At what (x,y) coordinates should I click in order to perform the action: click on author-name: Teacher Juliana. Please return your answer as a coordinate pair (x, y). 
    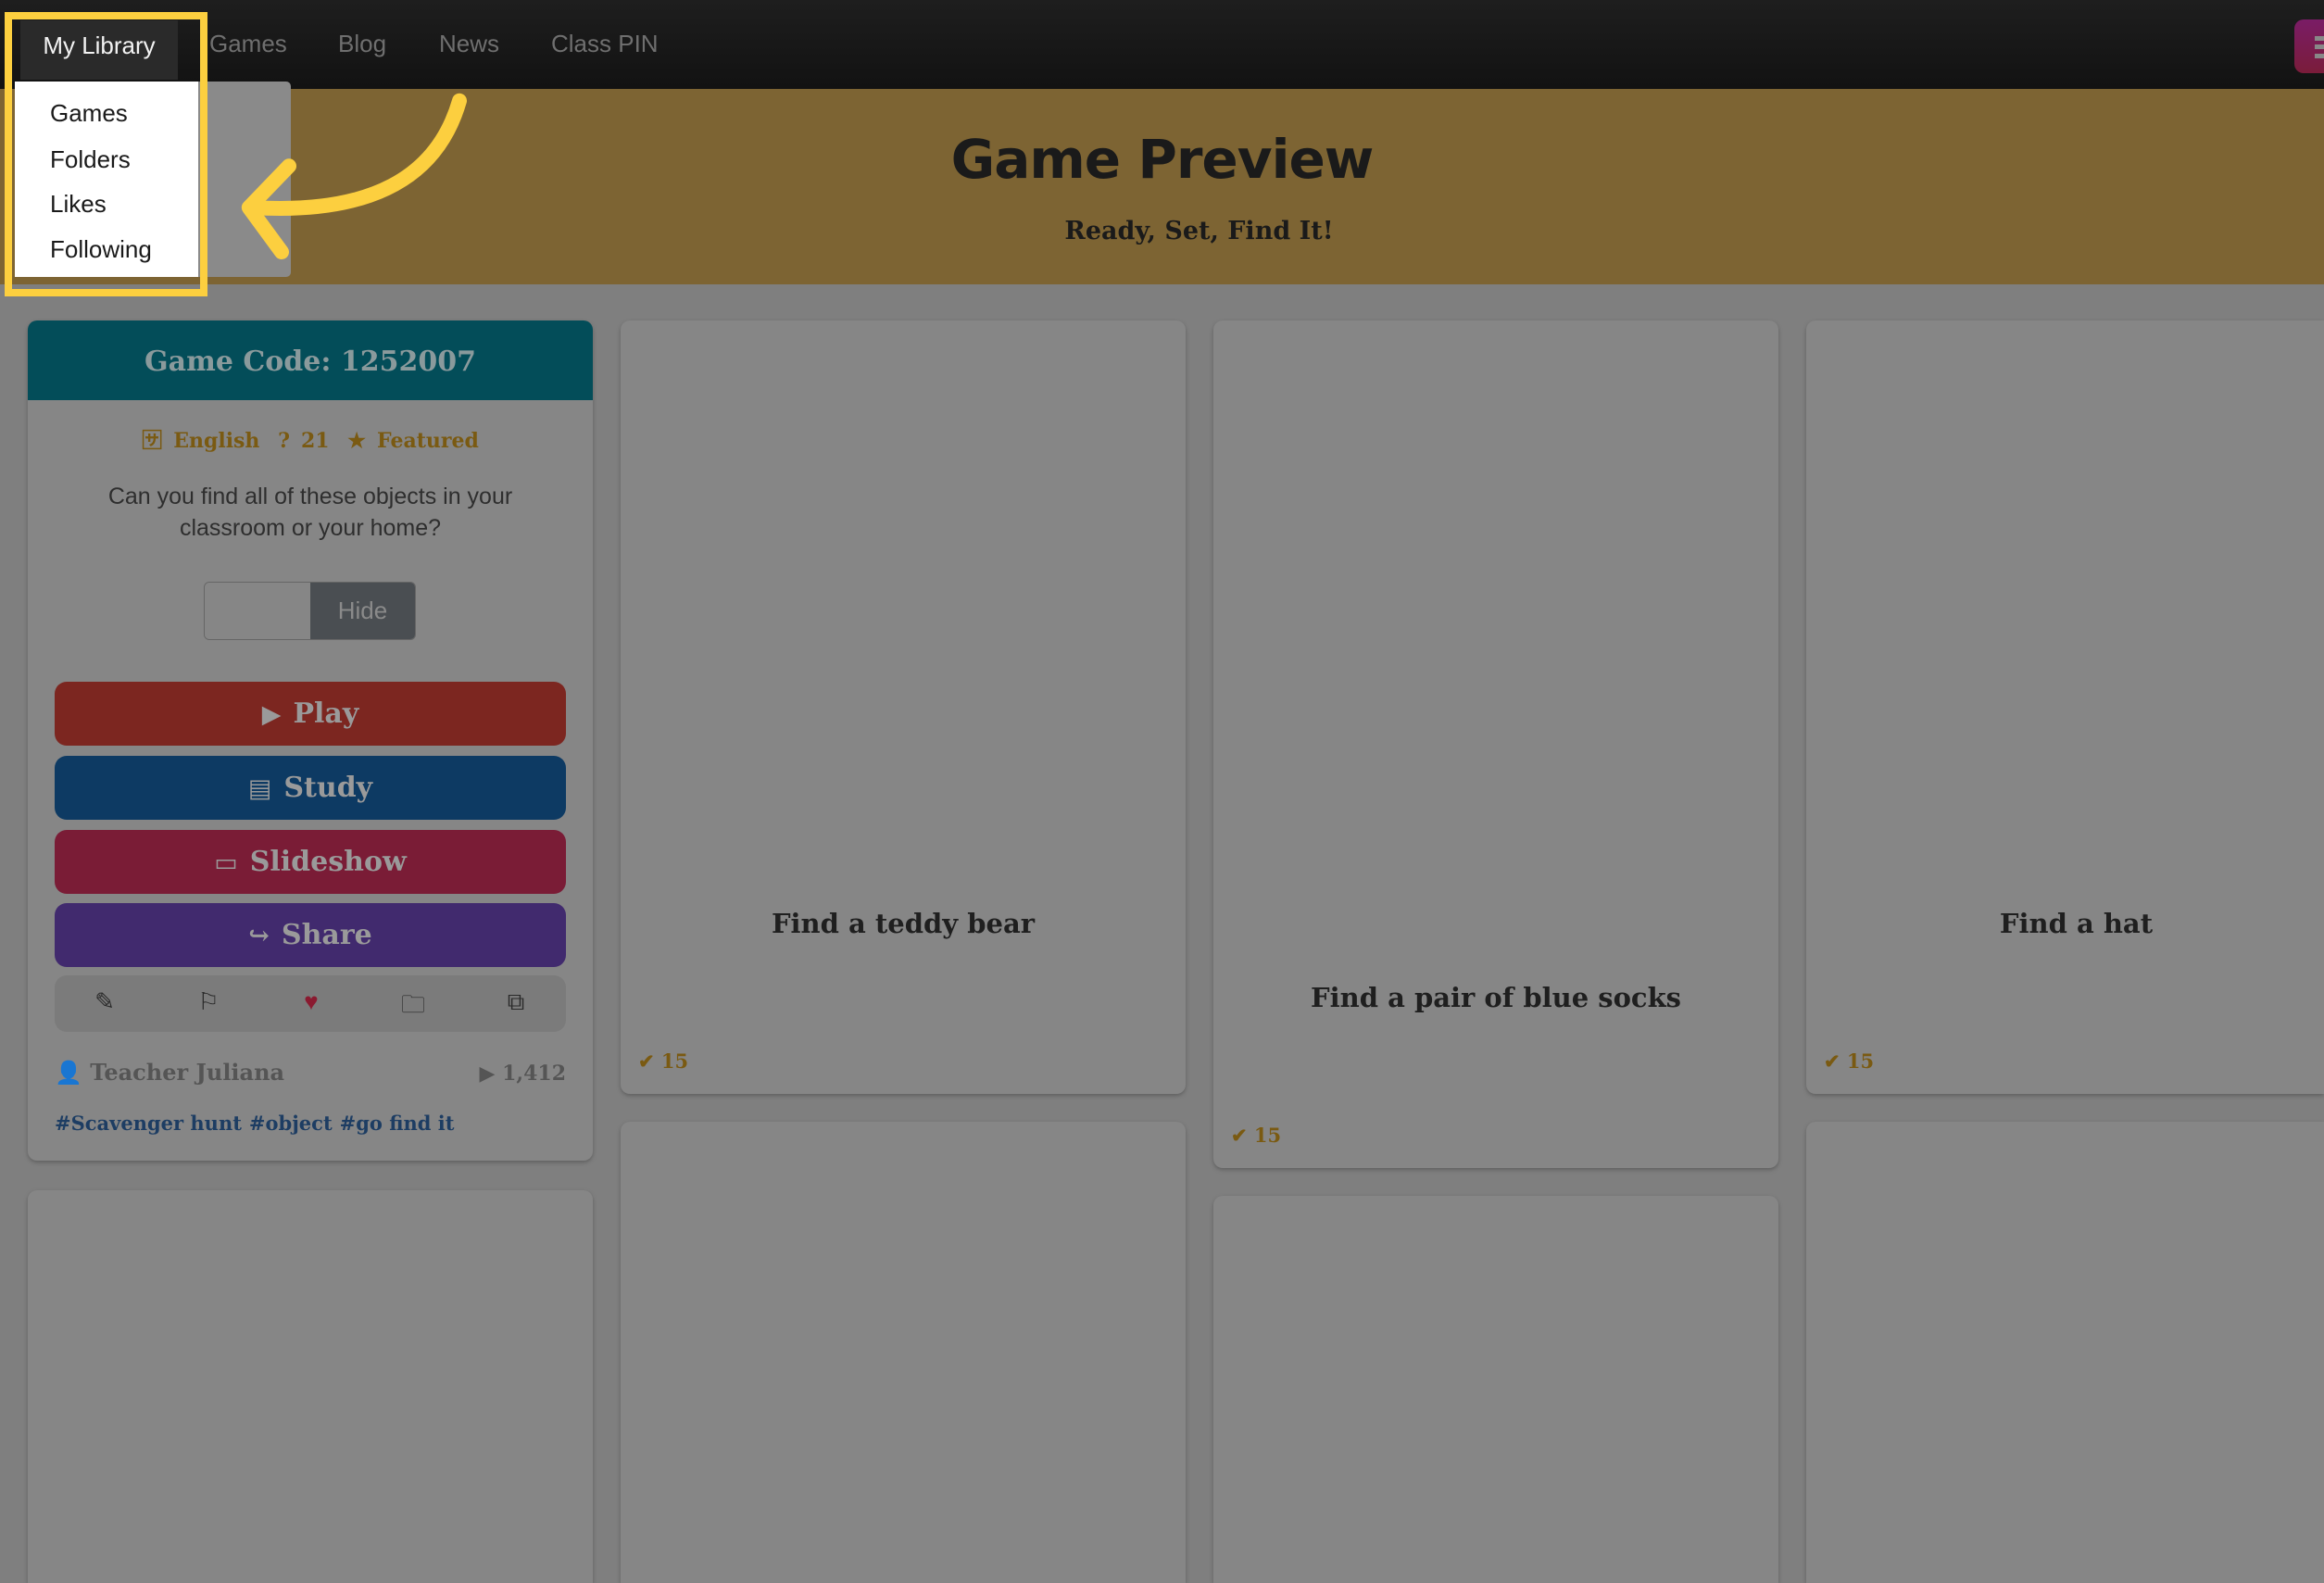
    Looking at the image, I should click on (187, 1072).